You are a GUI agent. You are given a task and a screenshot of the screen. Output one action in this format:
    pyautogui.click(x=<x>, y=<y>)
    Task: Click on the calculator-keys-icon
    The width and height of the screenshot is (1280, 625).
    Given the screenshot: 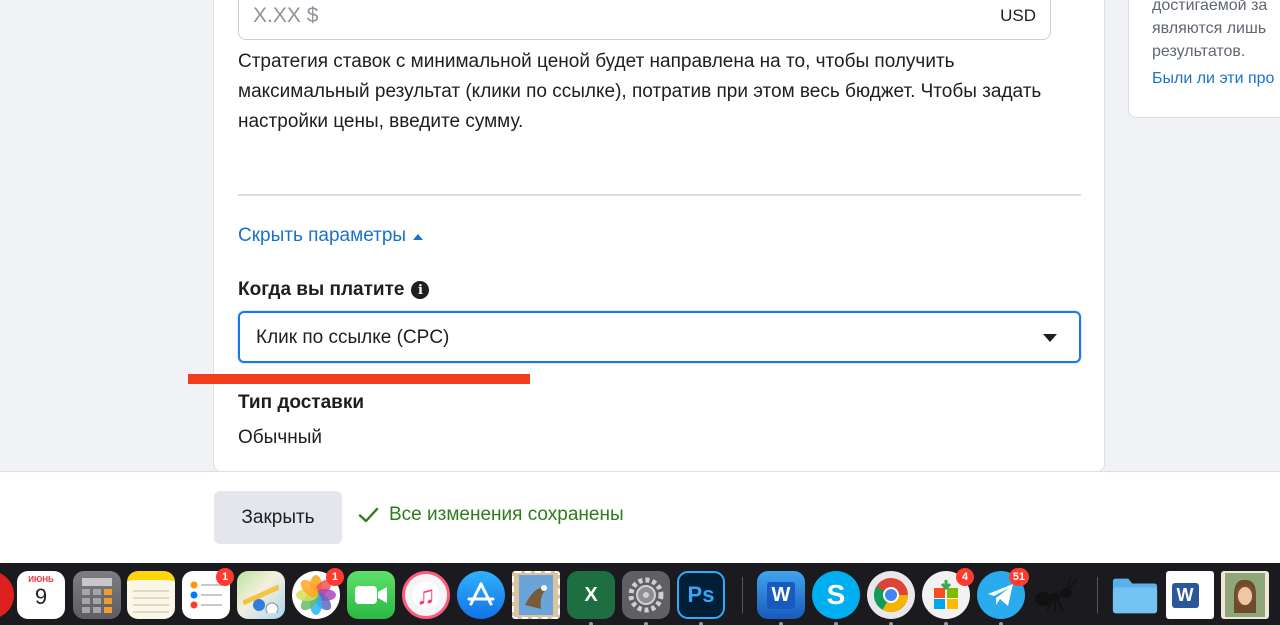 What is the action you would take?
    pyautogui.click(x=97, y=595)
    